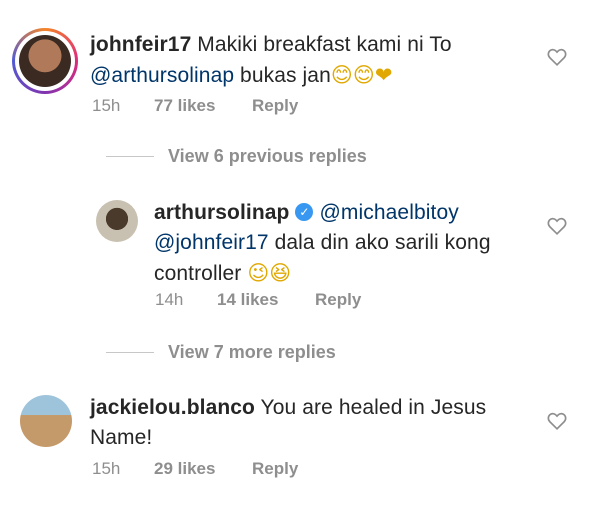 This screenshot has width=600, height=505. What do you see at coordinates (266, 300) in the screenshot?
I see `likes-count: 14 likes` at bounding box center [266, 300].